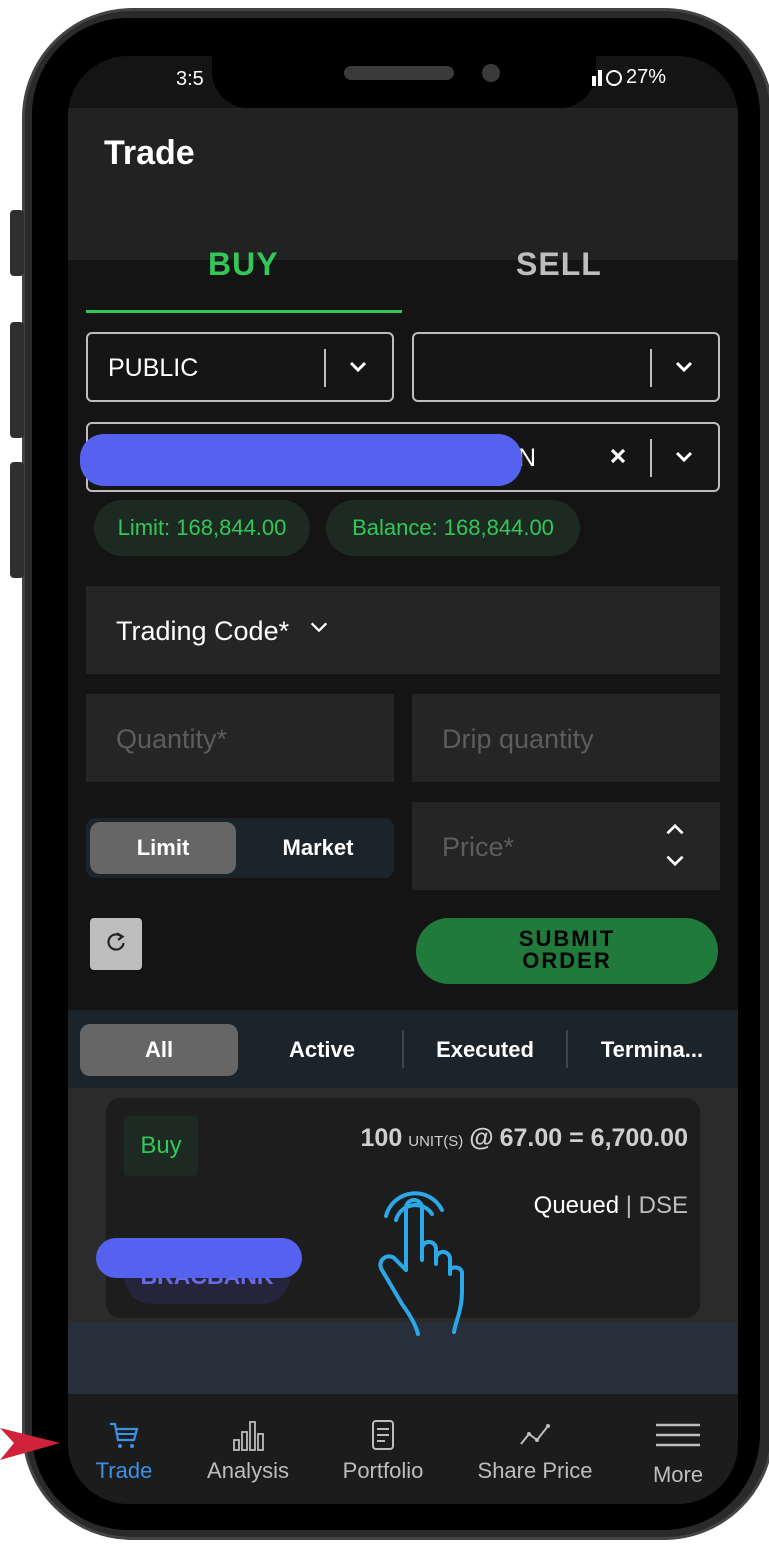 This screenshot has height=1548, width=769. Describe the element at coordinates (566, 846) in the screenshot. I see `price-input: Price*` at that location.